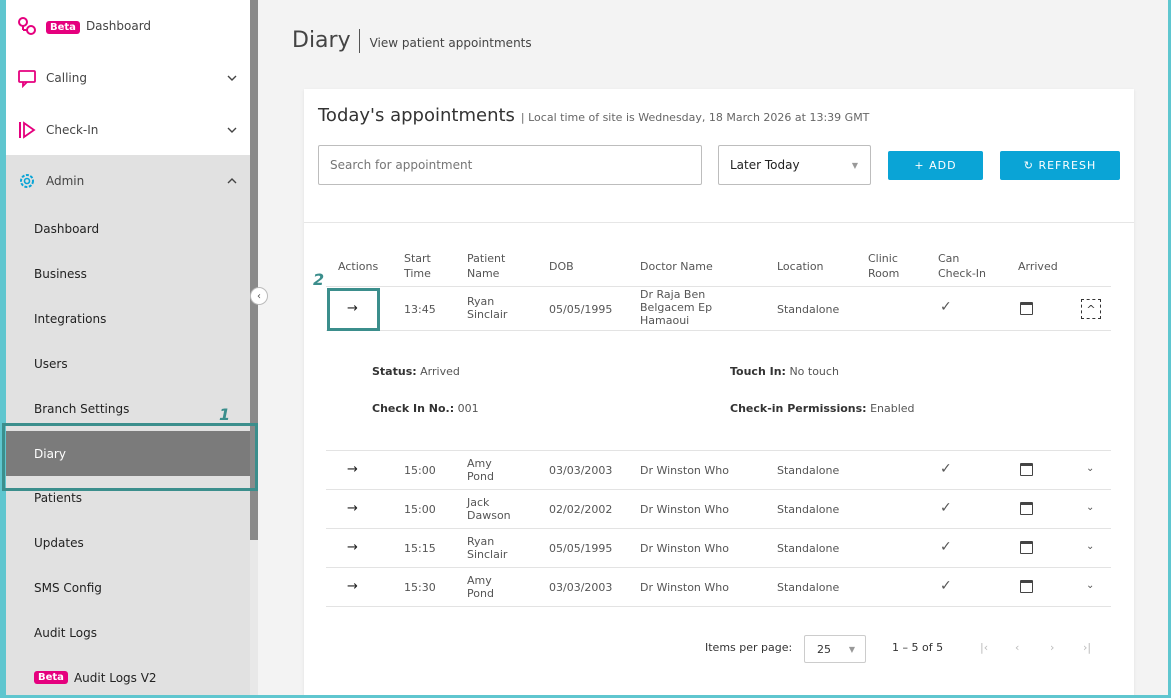 This screenshot has width=1171, height=698. What do you see at coordinates (561, 266) in the screenshot?
I see `column-header-dob: DOB` at bounding box center [561, 266].